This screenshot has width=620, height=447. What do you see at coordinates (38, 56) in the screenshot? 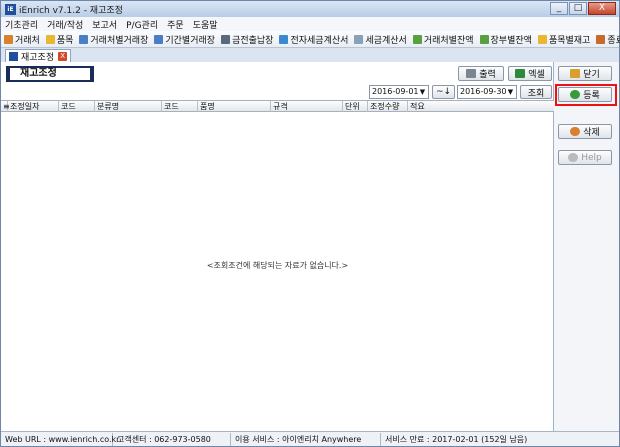
I see `tab-inventory-adjust: 재고조정 X` at bounding box center [38, 56].